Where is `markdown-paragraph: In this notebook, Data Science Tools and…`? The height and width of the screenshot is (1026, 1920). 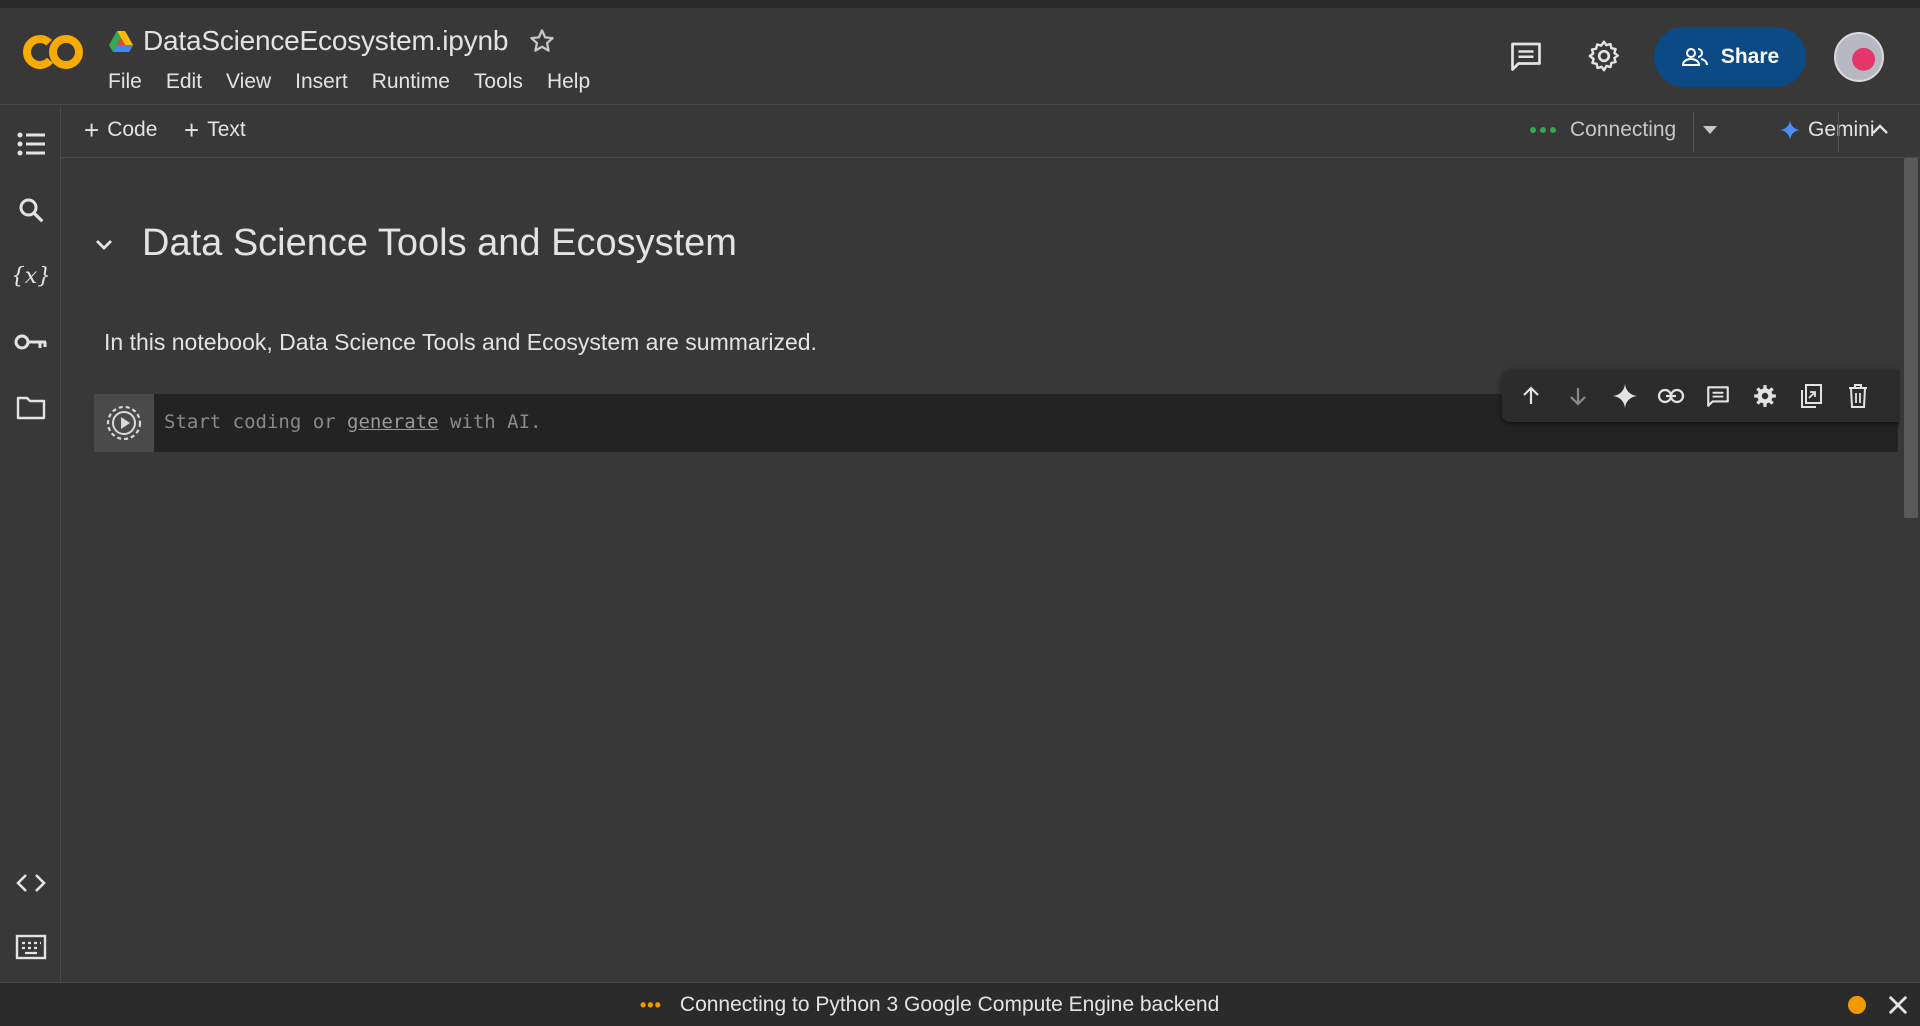
markdown-paragraph: In this notebook, Data Science Tools and… is located at coordinates (460, 342).